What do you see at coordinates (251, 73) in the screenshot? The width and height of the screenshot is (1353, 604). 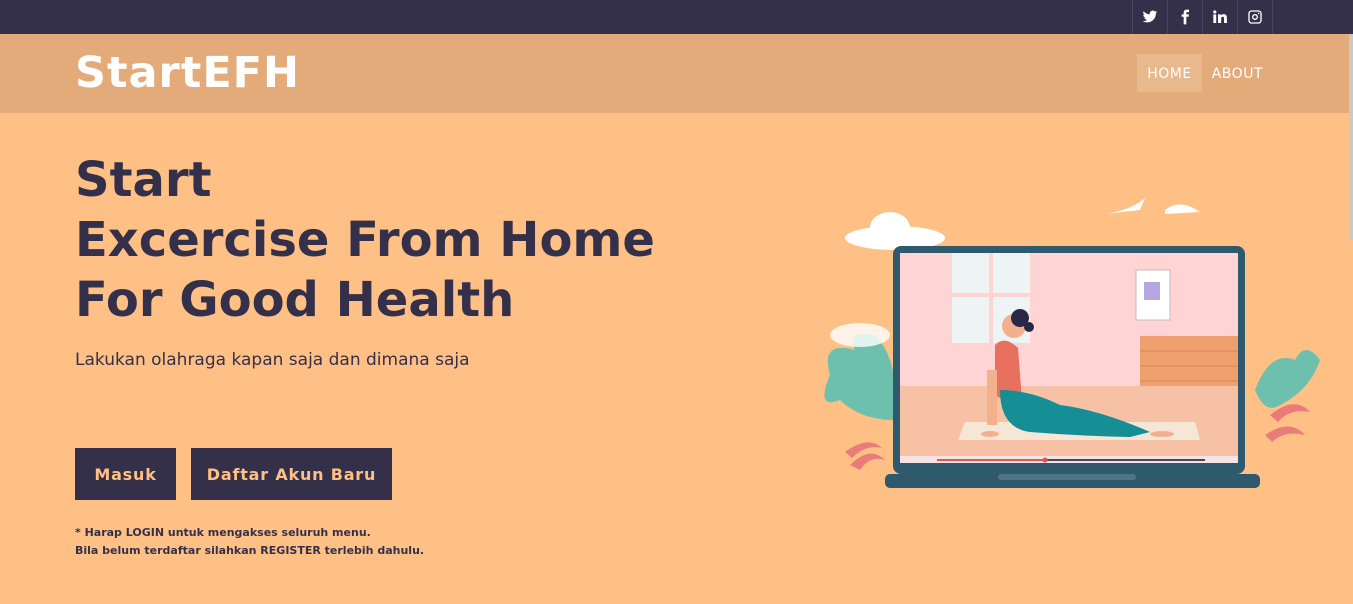 I see `brand-part-efh: EFH` at bounding box center [251, 73].